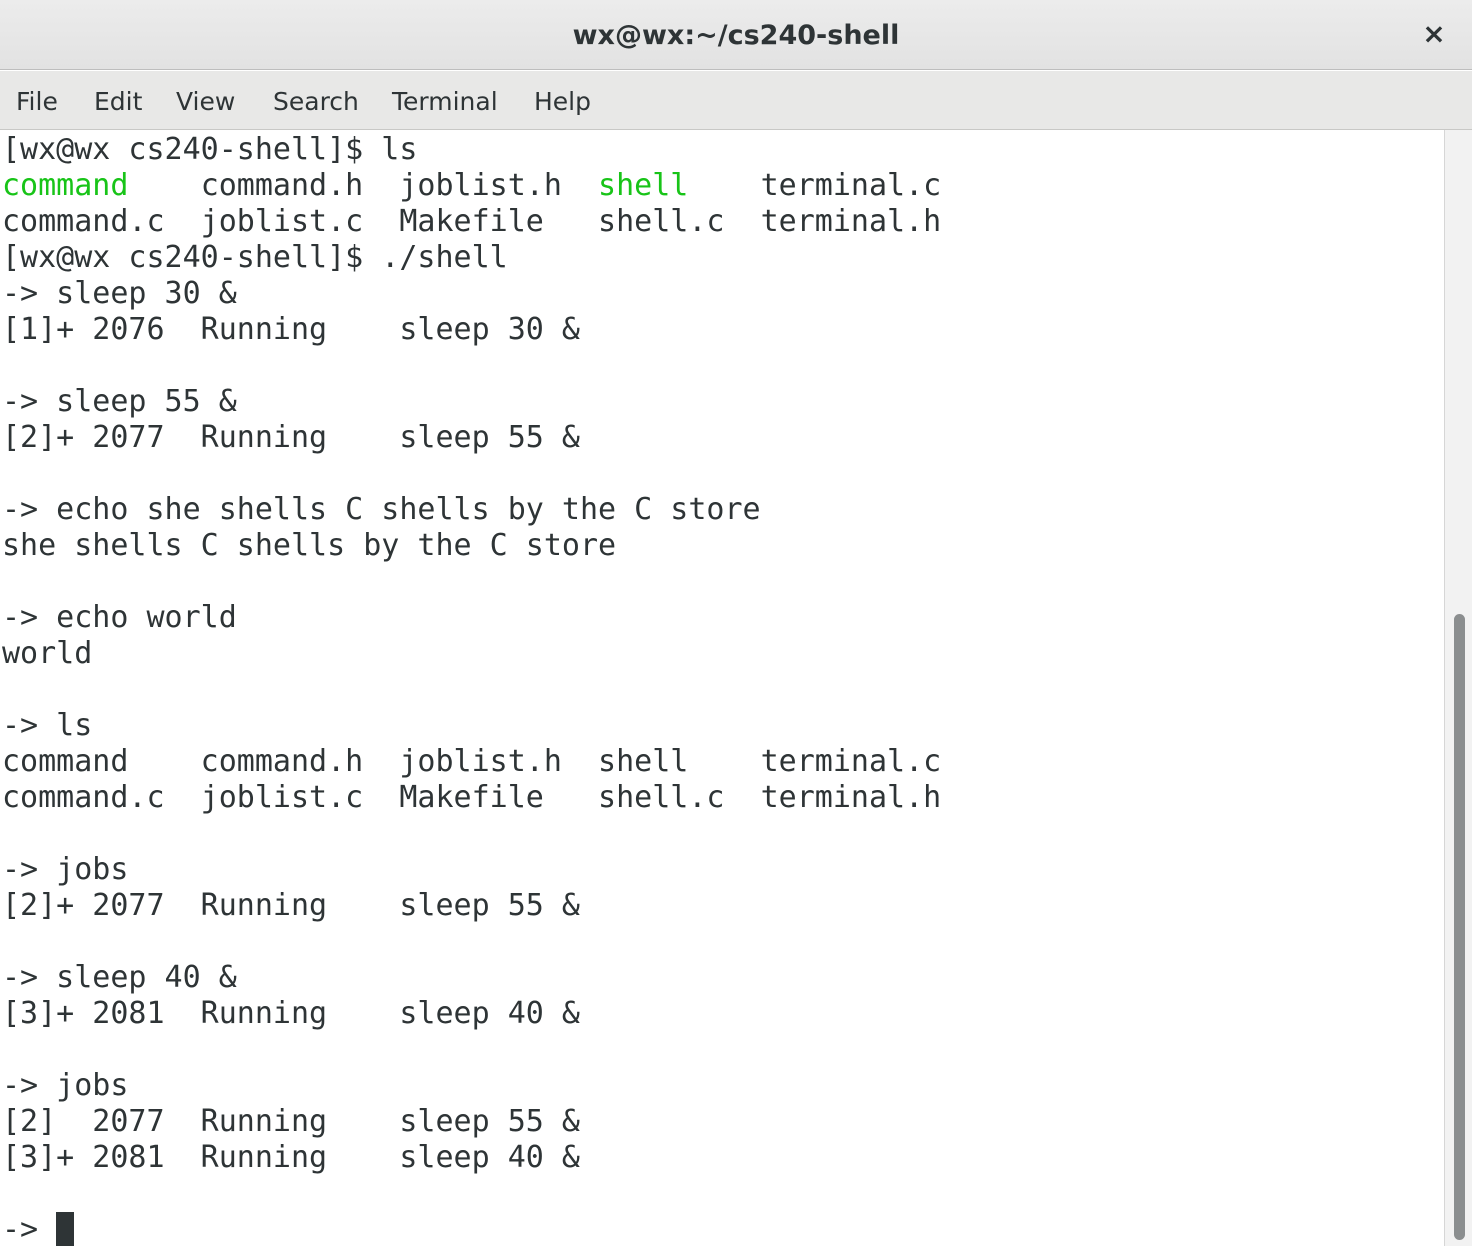 This screenshot has height=1246, width=1472. I want to click on terminal-line: -> sleep 30 &, so click(119, 293).